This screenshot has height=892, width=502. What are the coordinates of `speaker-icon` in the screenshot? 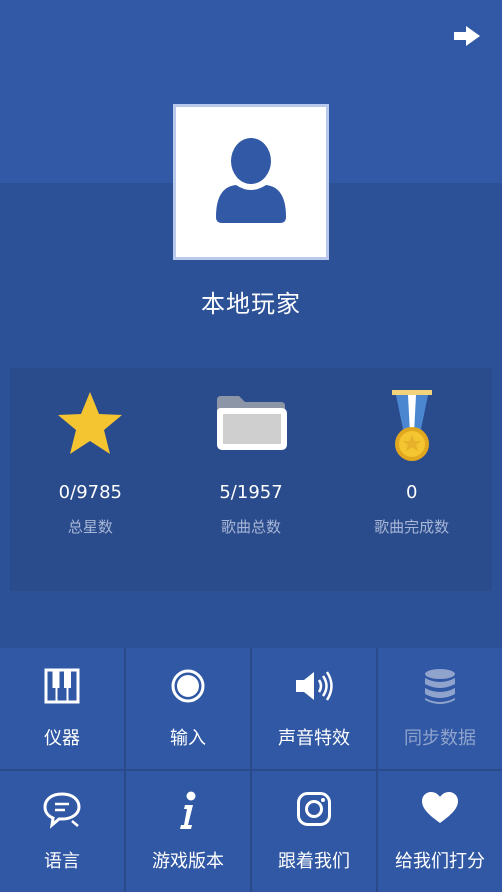 It's located at (314, 686).